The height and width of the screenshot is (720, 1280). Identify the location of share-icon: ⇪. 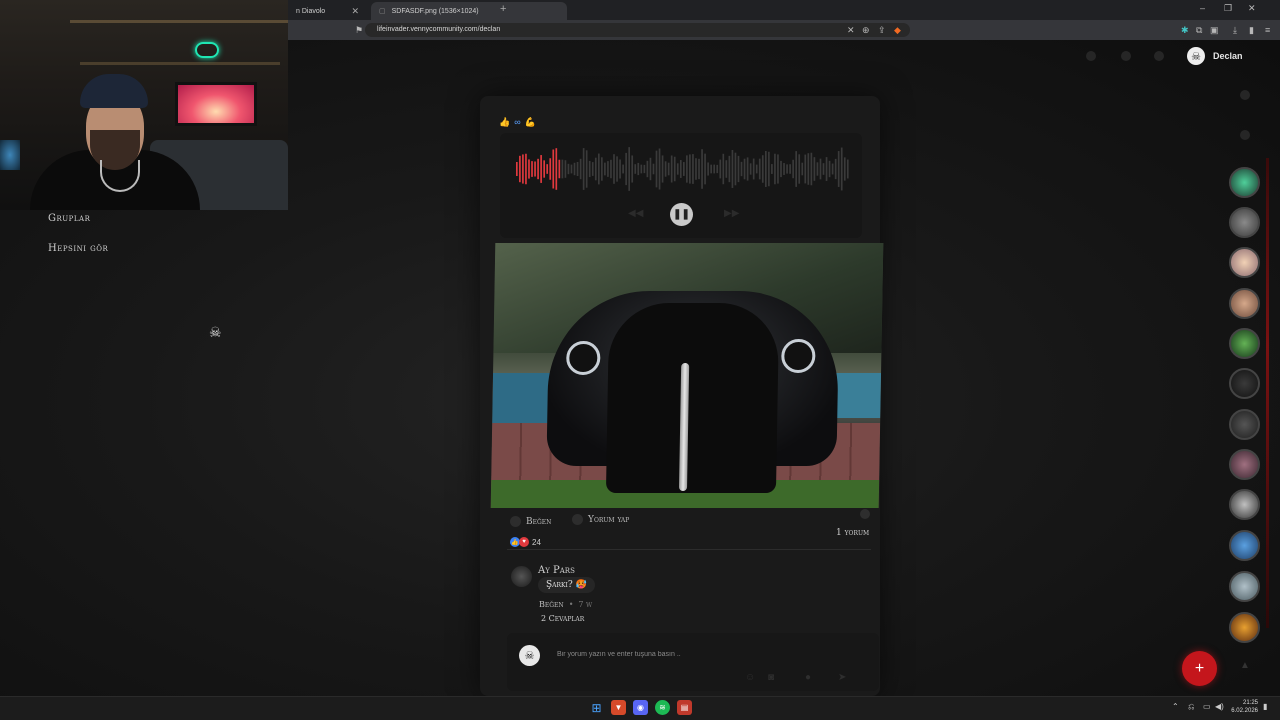
(882, 30).